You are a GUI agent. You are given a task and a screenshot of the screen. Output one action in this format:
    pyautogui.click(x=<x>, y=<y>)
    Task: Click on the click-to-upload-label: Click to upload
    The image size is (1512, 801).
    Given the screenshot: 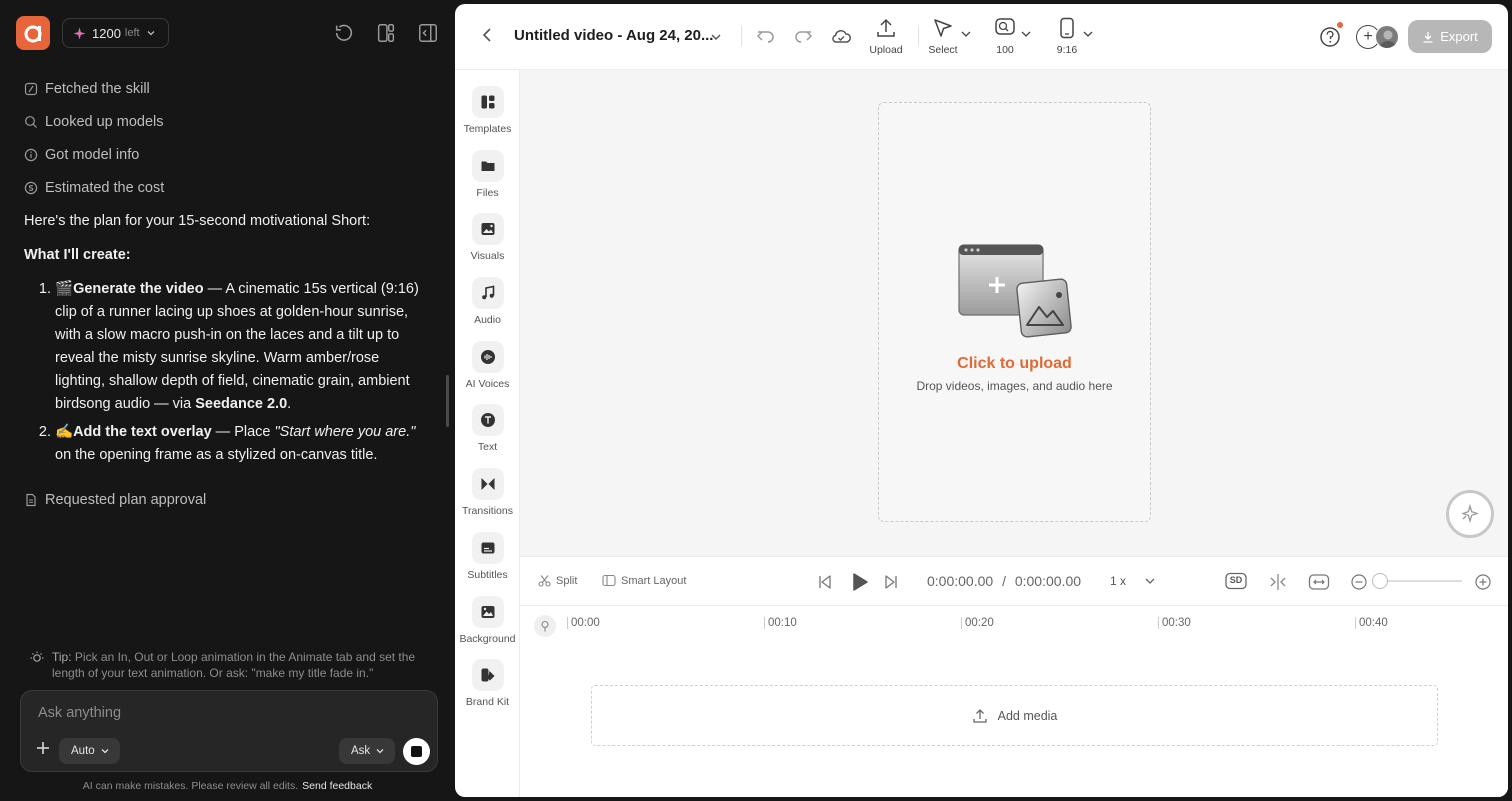 What is the action you would take?
    pyautogui.click(x=1014, y=364)
    